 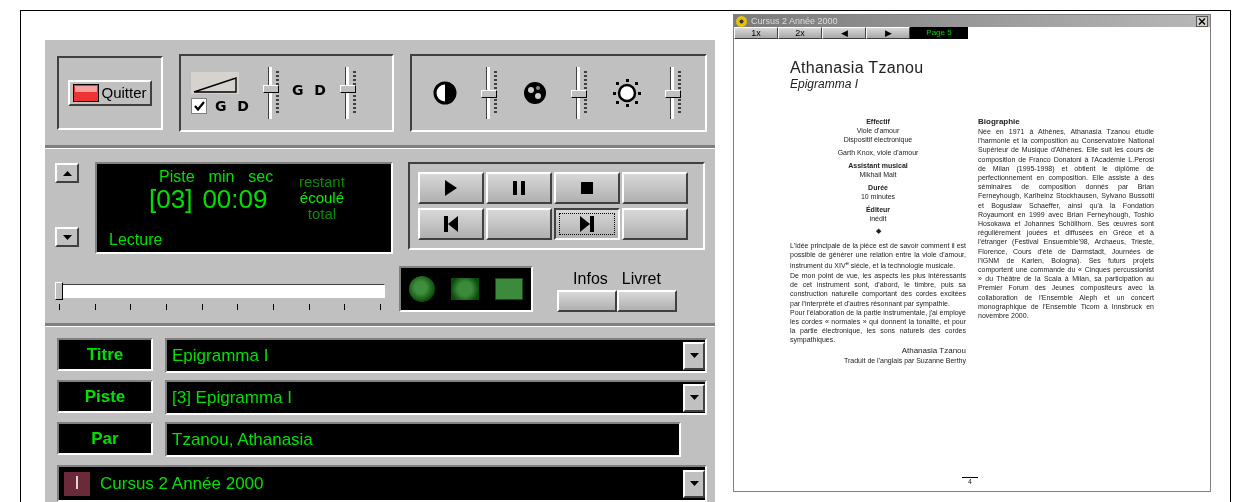 I want to click on display-label: Piste, so click(x=177, y=177).